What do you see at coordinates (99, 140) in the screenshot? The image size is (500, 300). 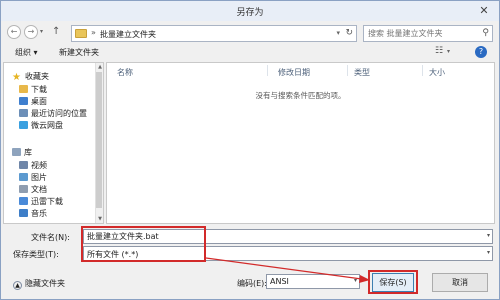 I see `scrollbar-thumb` at bounding box center [99, 140].